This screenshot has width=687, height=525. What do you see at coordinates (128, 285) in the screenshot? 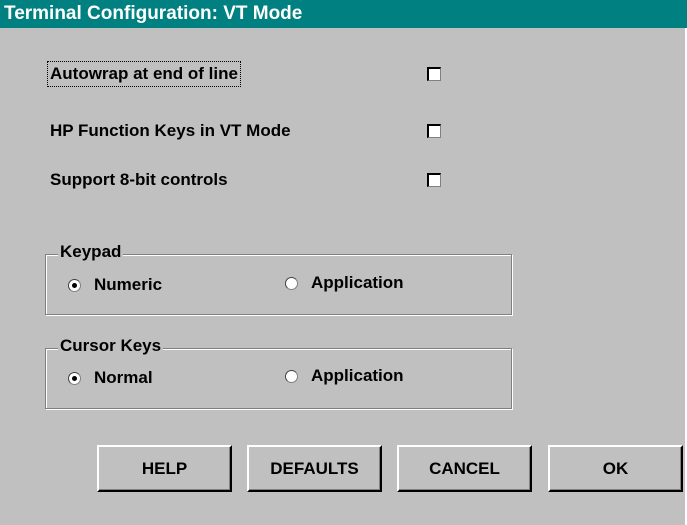
I see `keypad-numeric-label: Numeric` at bounding box center [128, 285].